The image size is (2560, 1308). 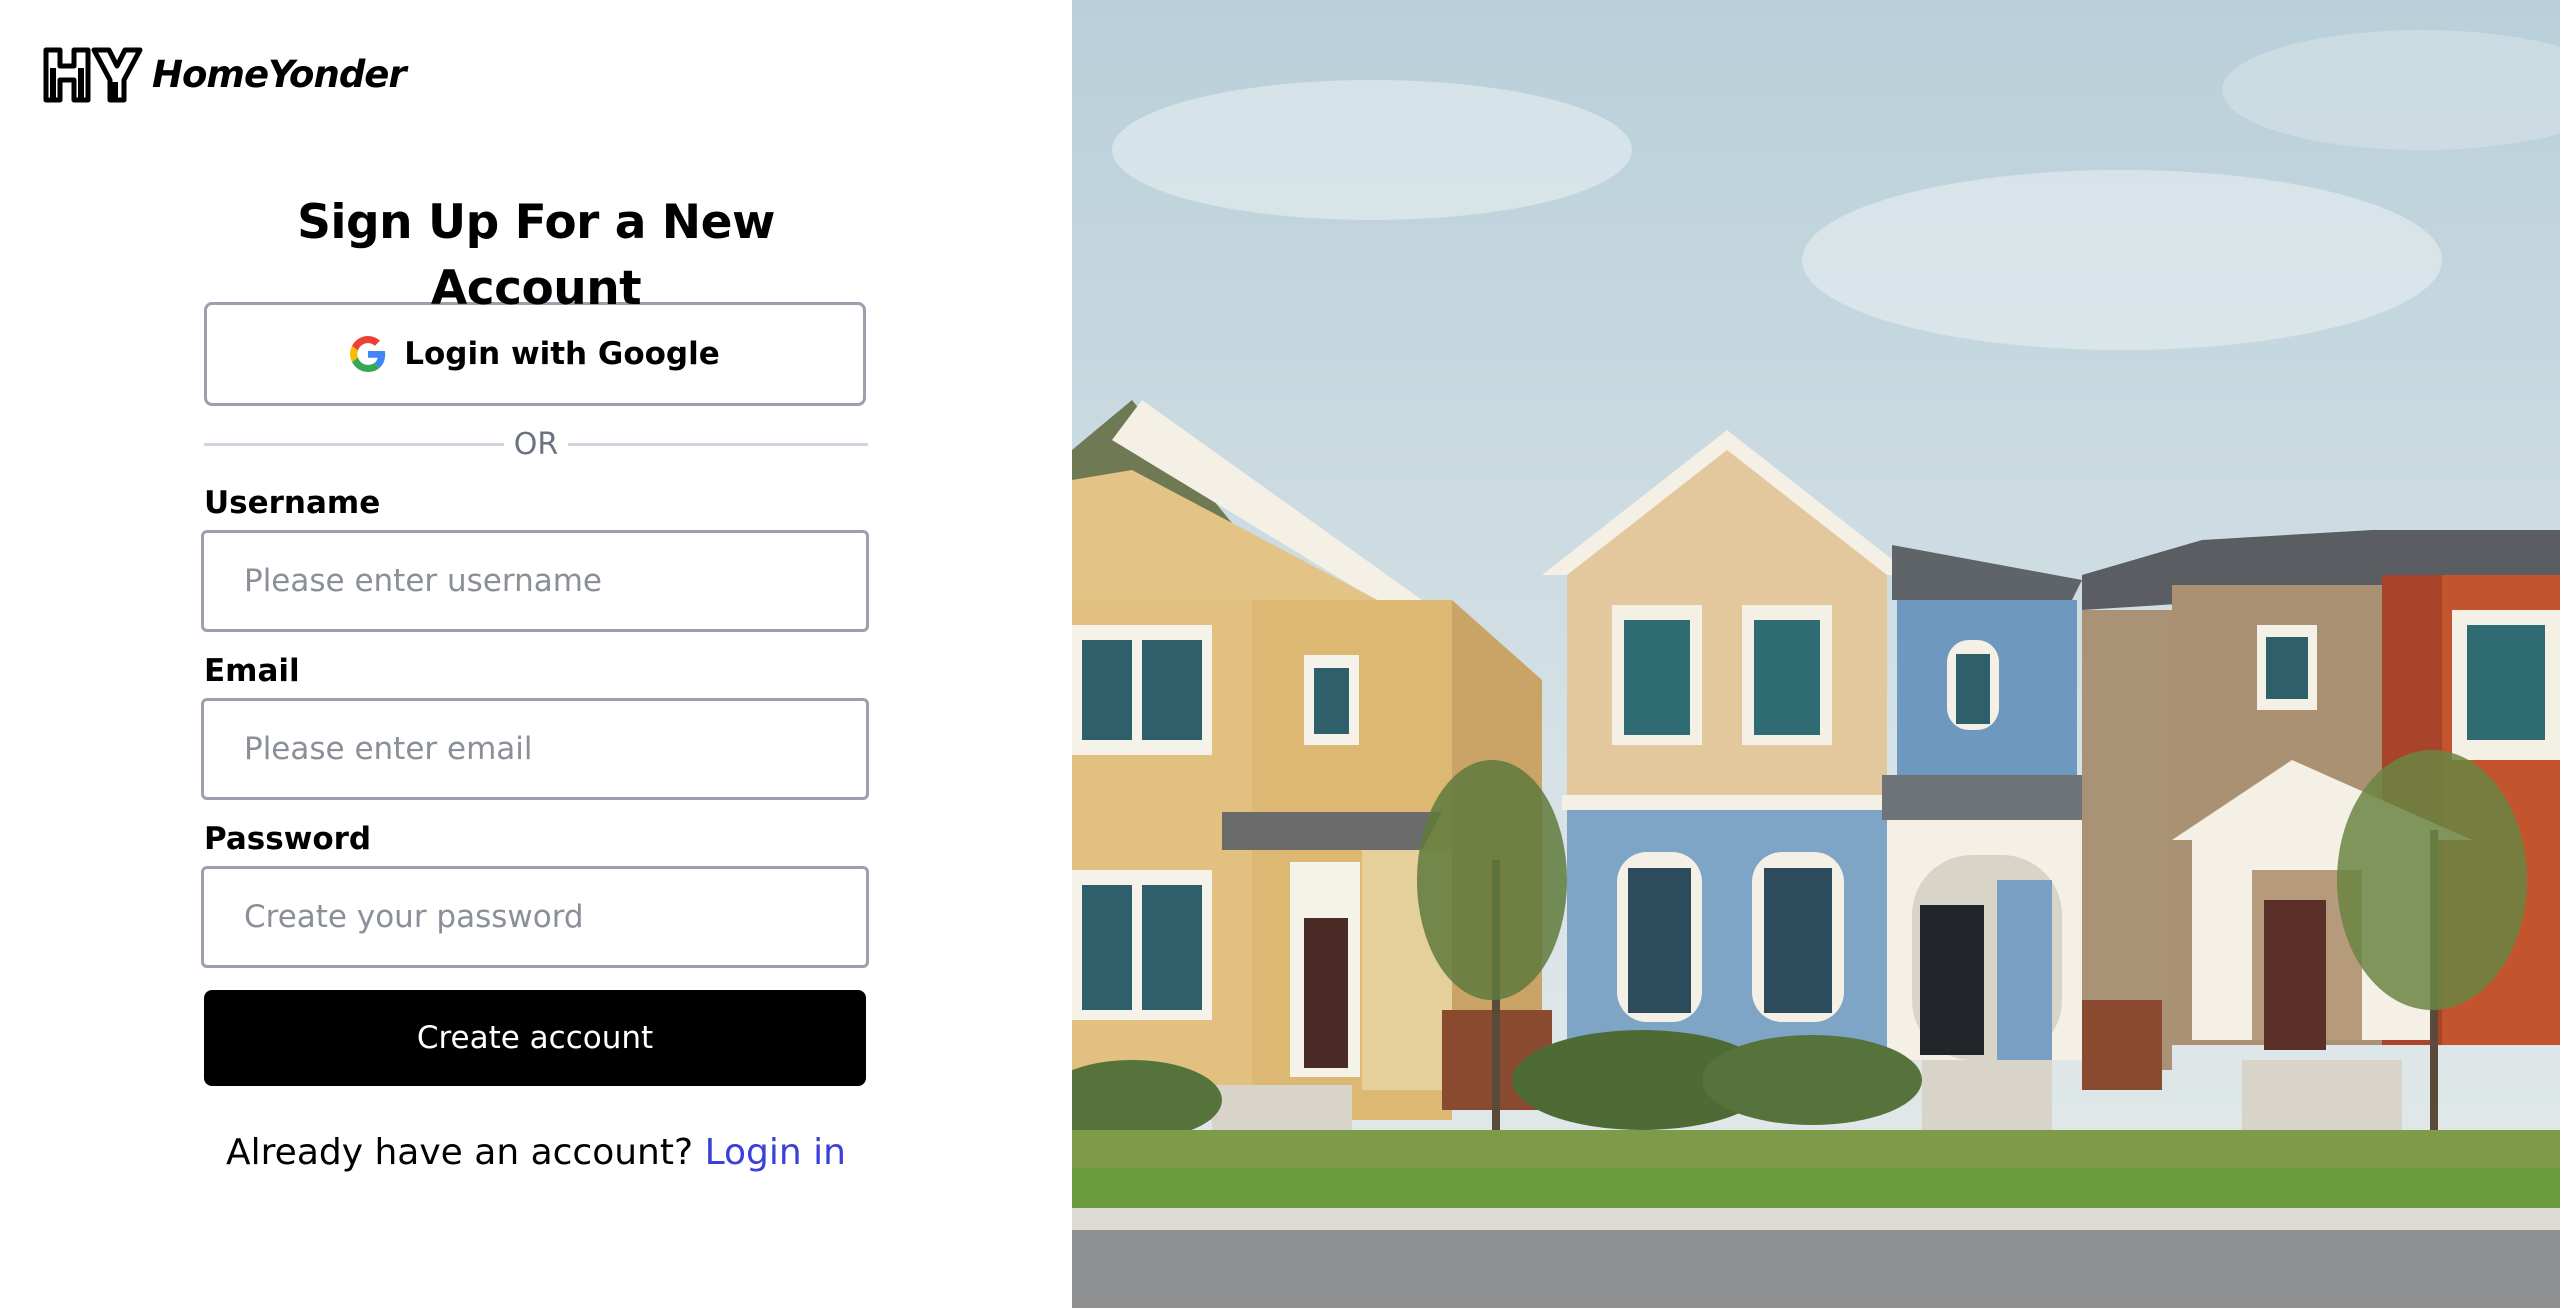 What do you see at coordinates (562, 354) in the screenshot?
I see `google-login-label: Login with Google` at bounding box center [562, 354].